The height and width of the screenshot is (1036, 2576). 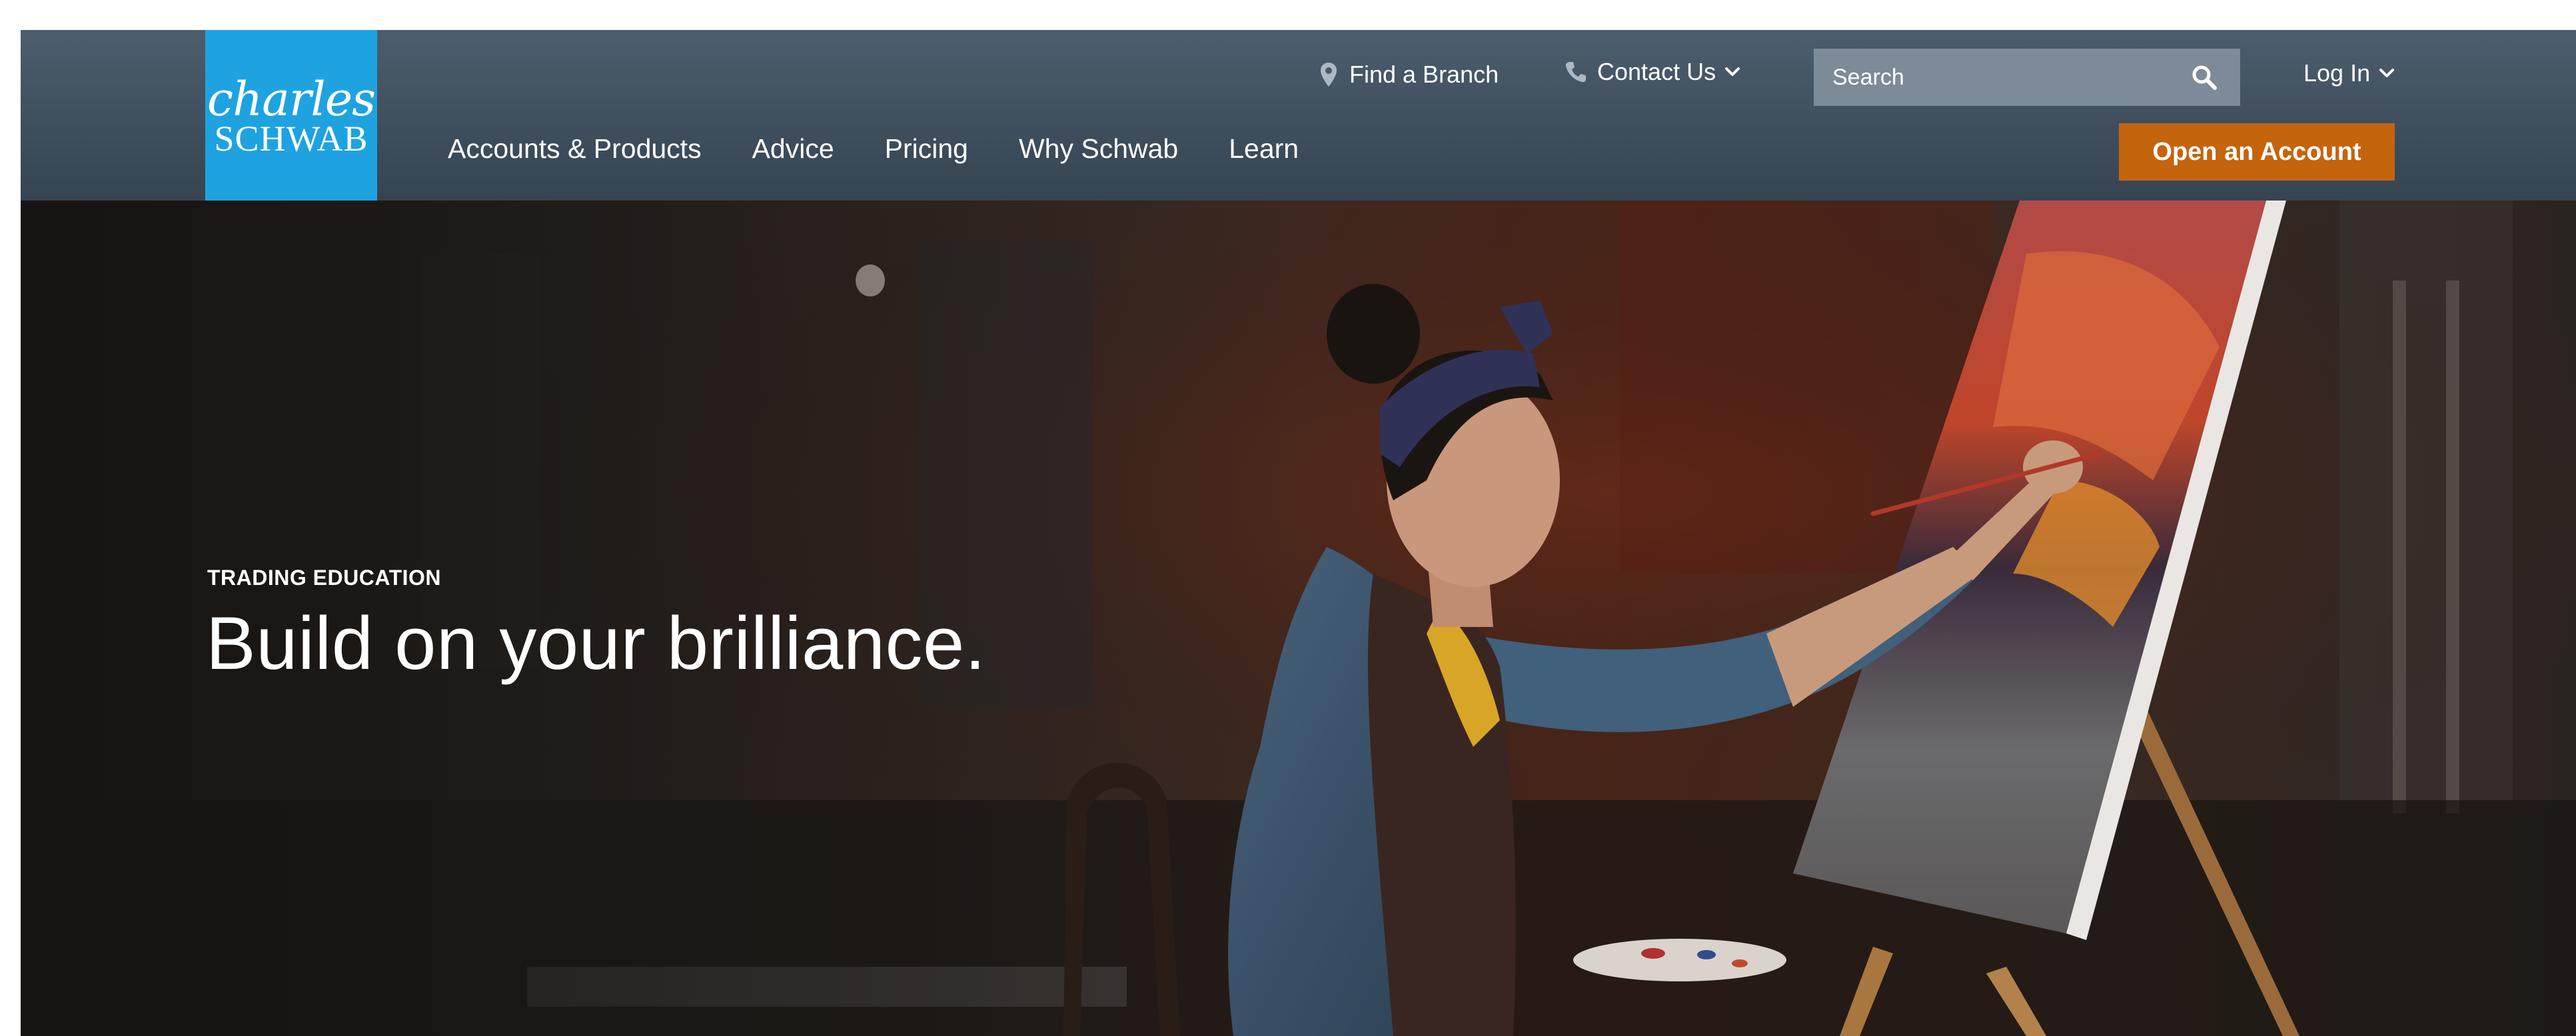 I want to click on nav-item-pricing: Pricing, so click(x=926, y=149).